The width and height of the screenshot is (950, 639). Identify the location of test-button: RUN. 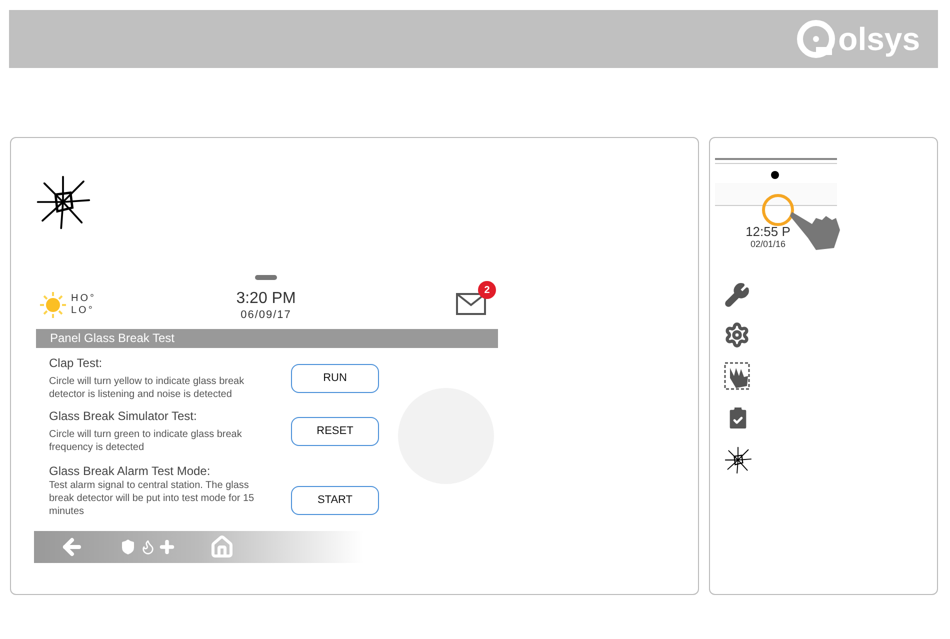
(335, 378).